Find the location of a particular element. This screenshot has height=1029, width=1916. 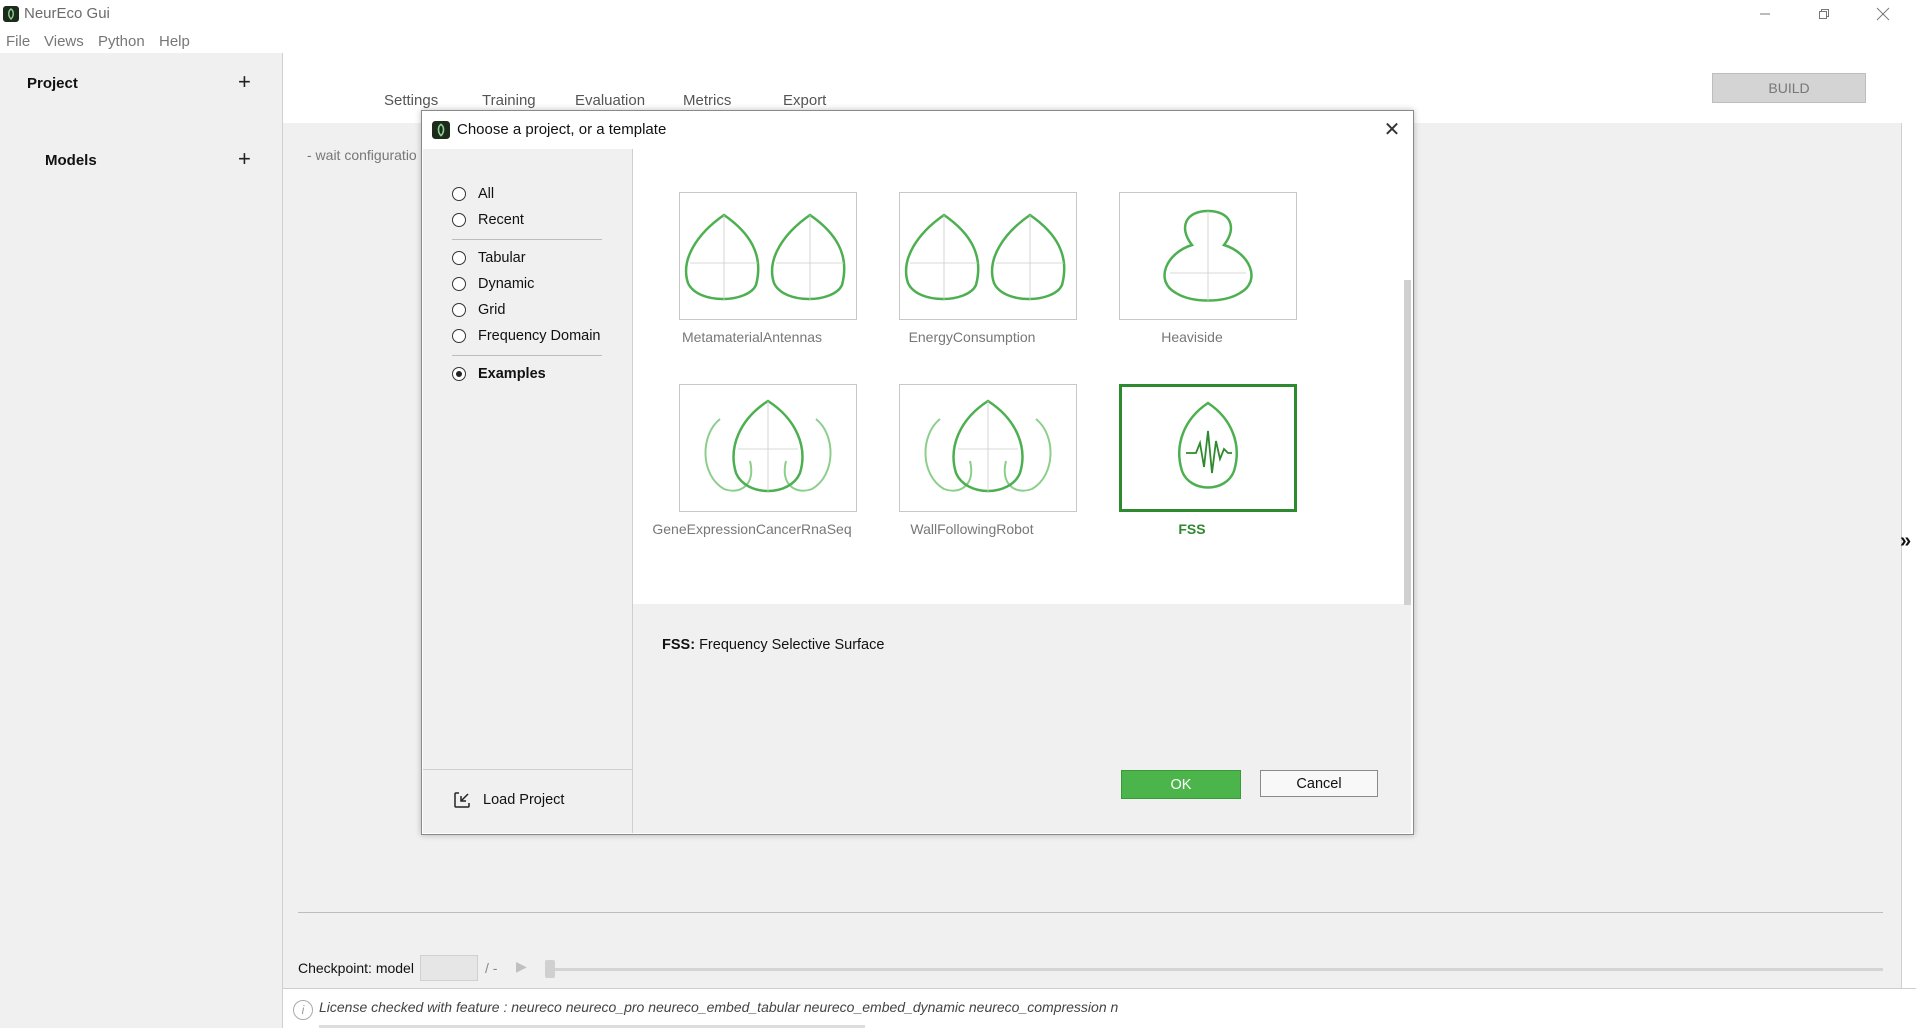

project-label: Project is located at coordinates (52, 83).